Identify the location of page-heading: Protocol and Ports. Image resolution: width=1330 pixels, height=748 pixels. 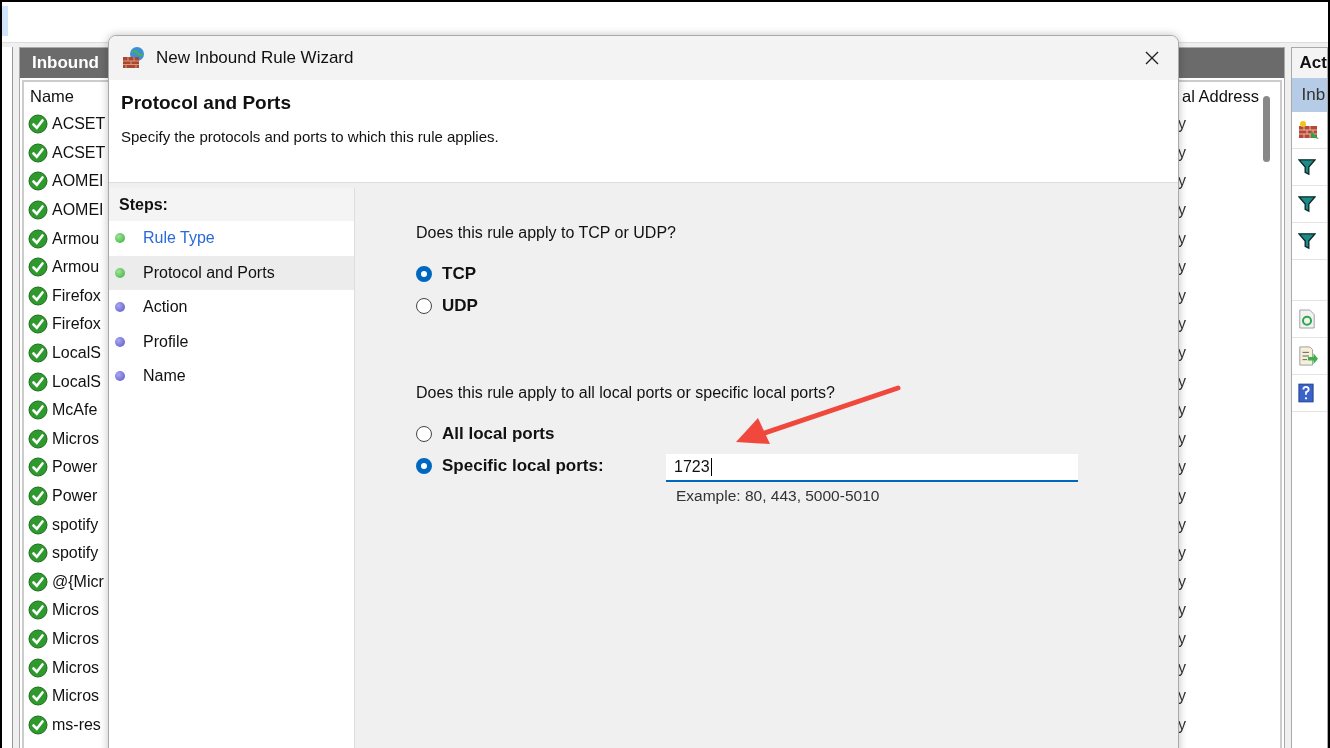
(206, 103).